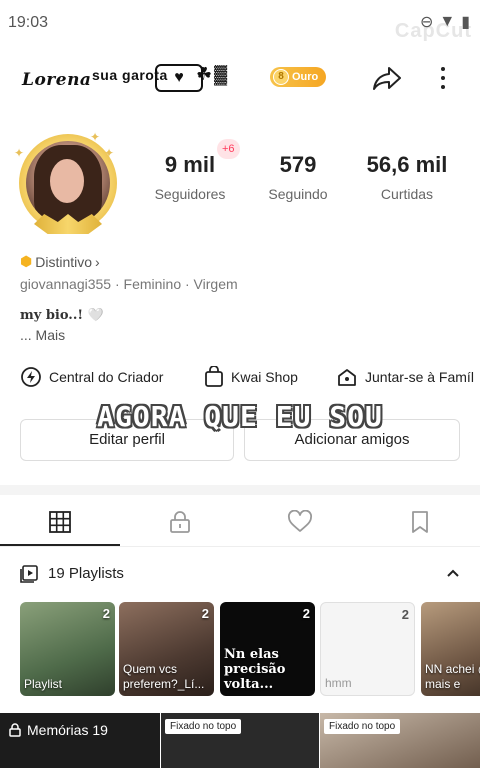  What do you see at coordinates (67, 649) in the screenshot?
I see `playlist-card: 2 Playlist` at bounding box center [67, 649].